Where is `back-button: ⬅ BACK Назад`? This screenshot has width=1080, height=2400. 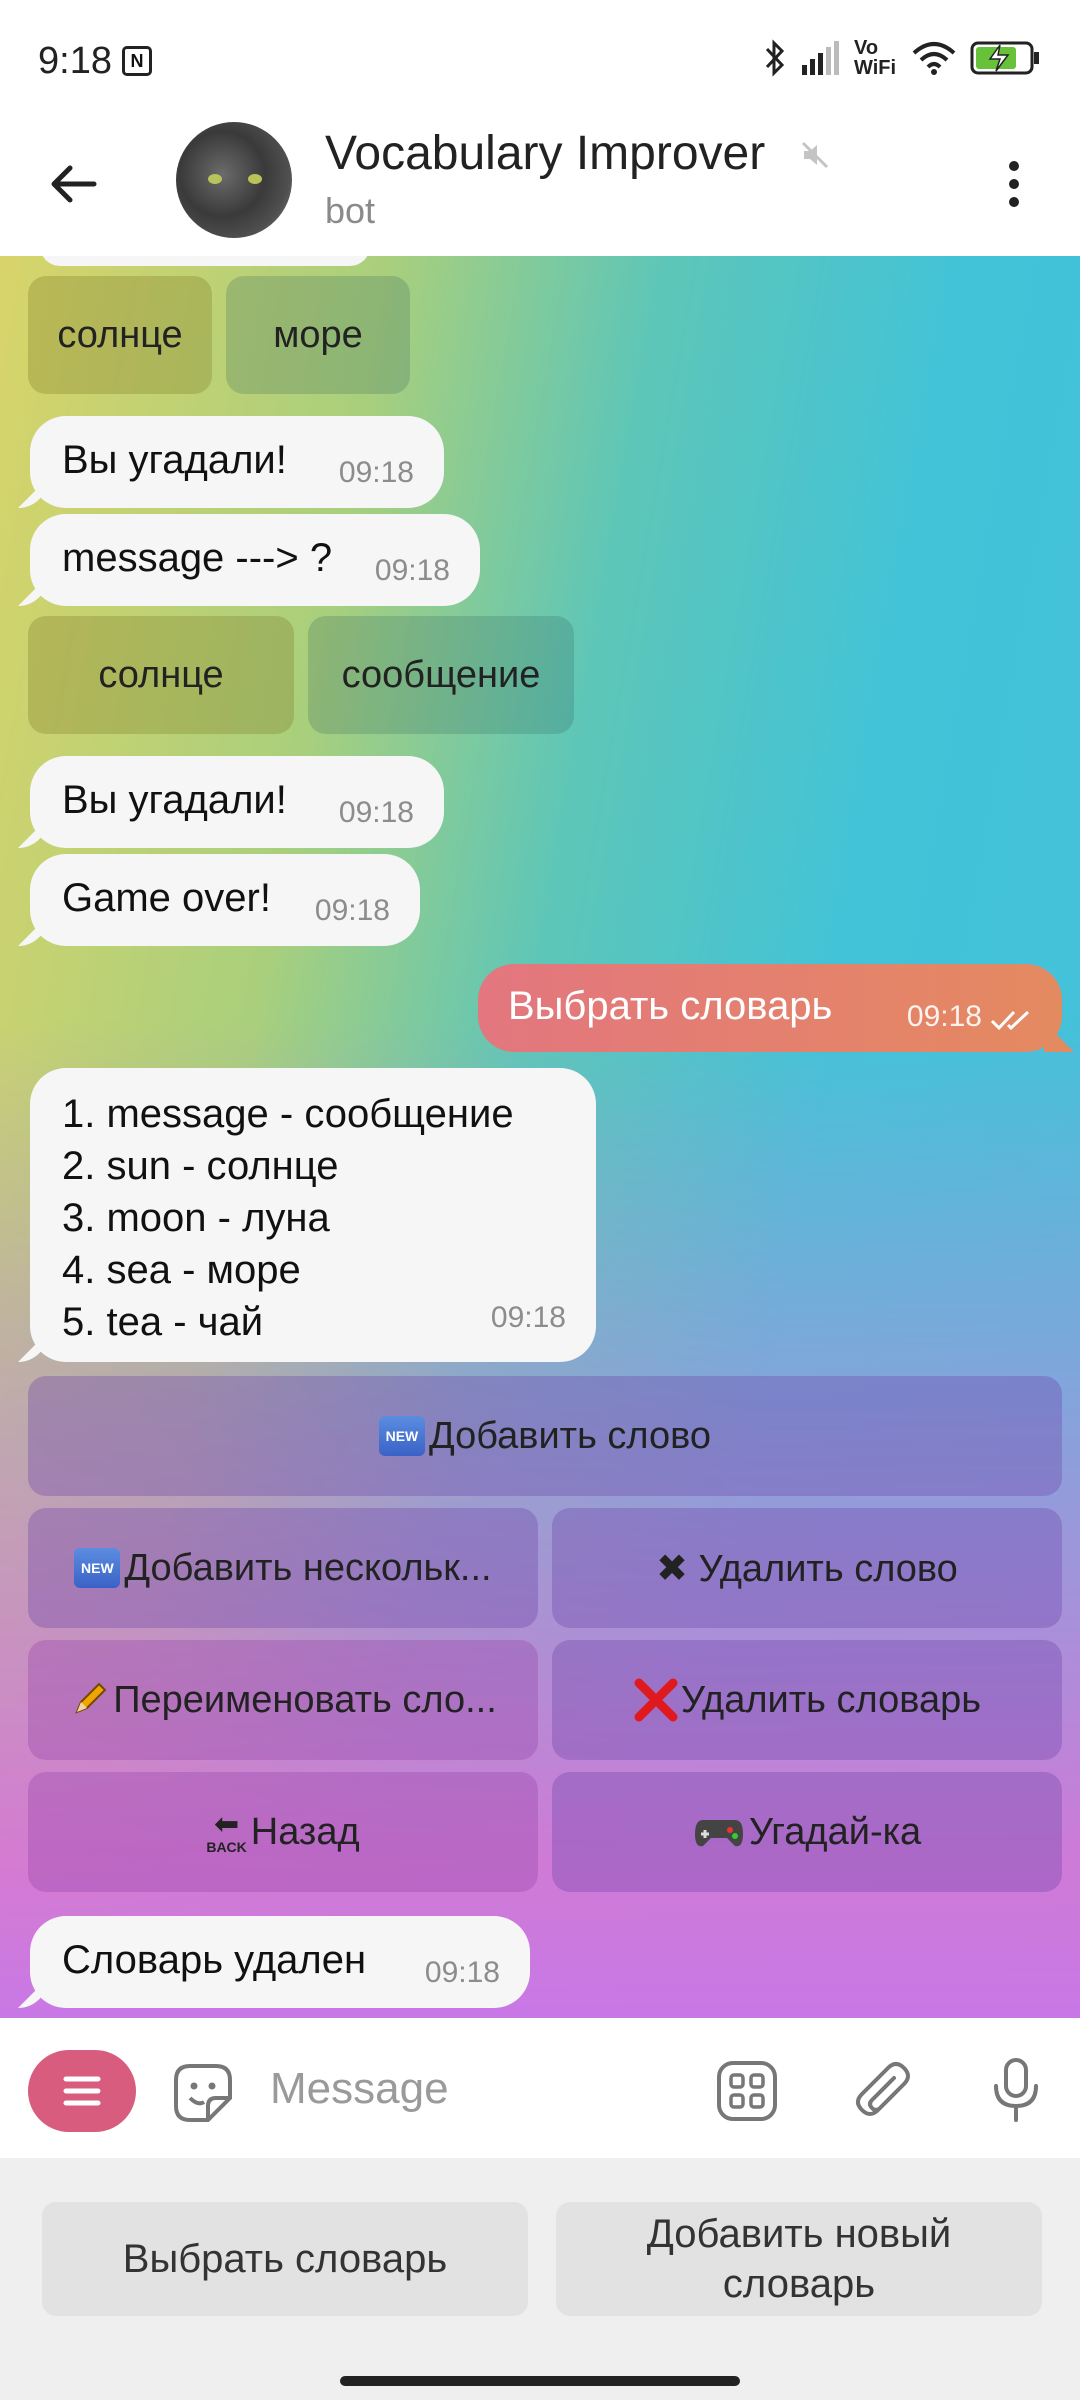
back-button: ⬅ BACK Назад is located at coordinates (283, 1832).